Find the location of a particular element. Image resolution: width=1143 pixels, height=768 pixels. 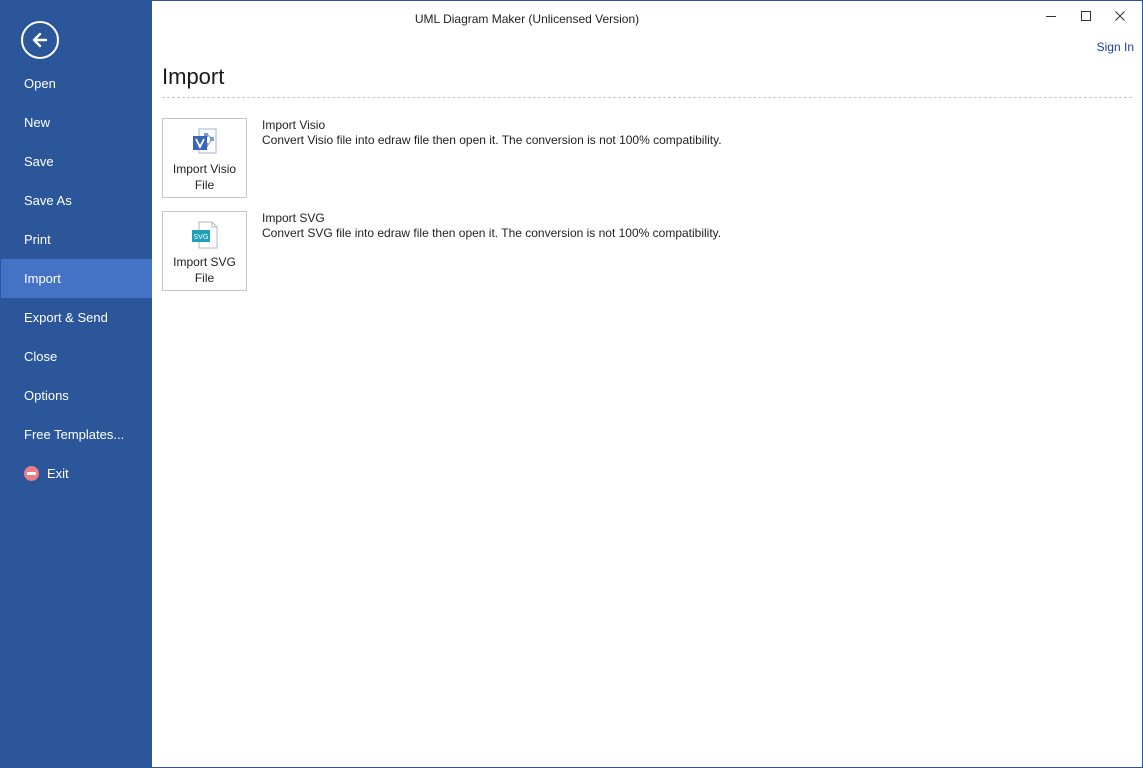

import-visio-button: Import Visio File is located at coordinates (204, 158).